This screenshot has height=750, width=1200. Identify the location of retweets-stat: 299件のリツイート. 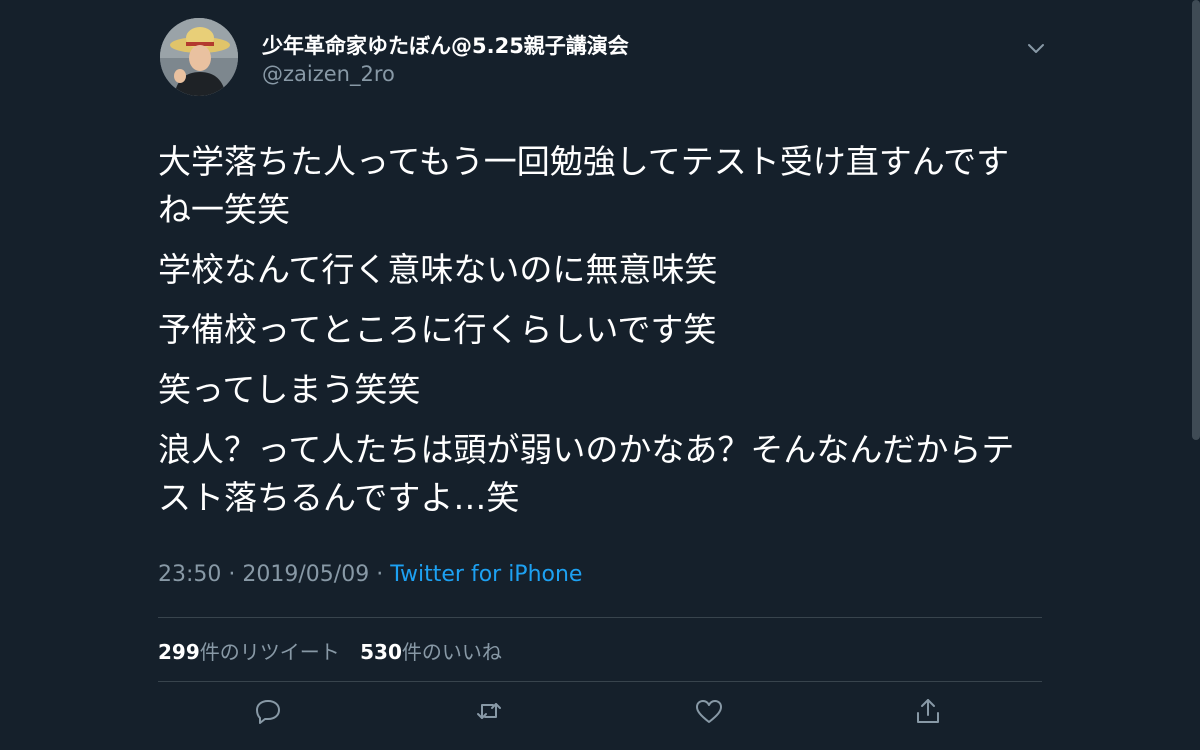
(249, 652).